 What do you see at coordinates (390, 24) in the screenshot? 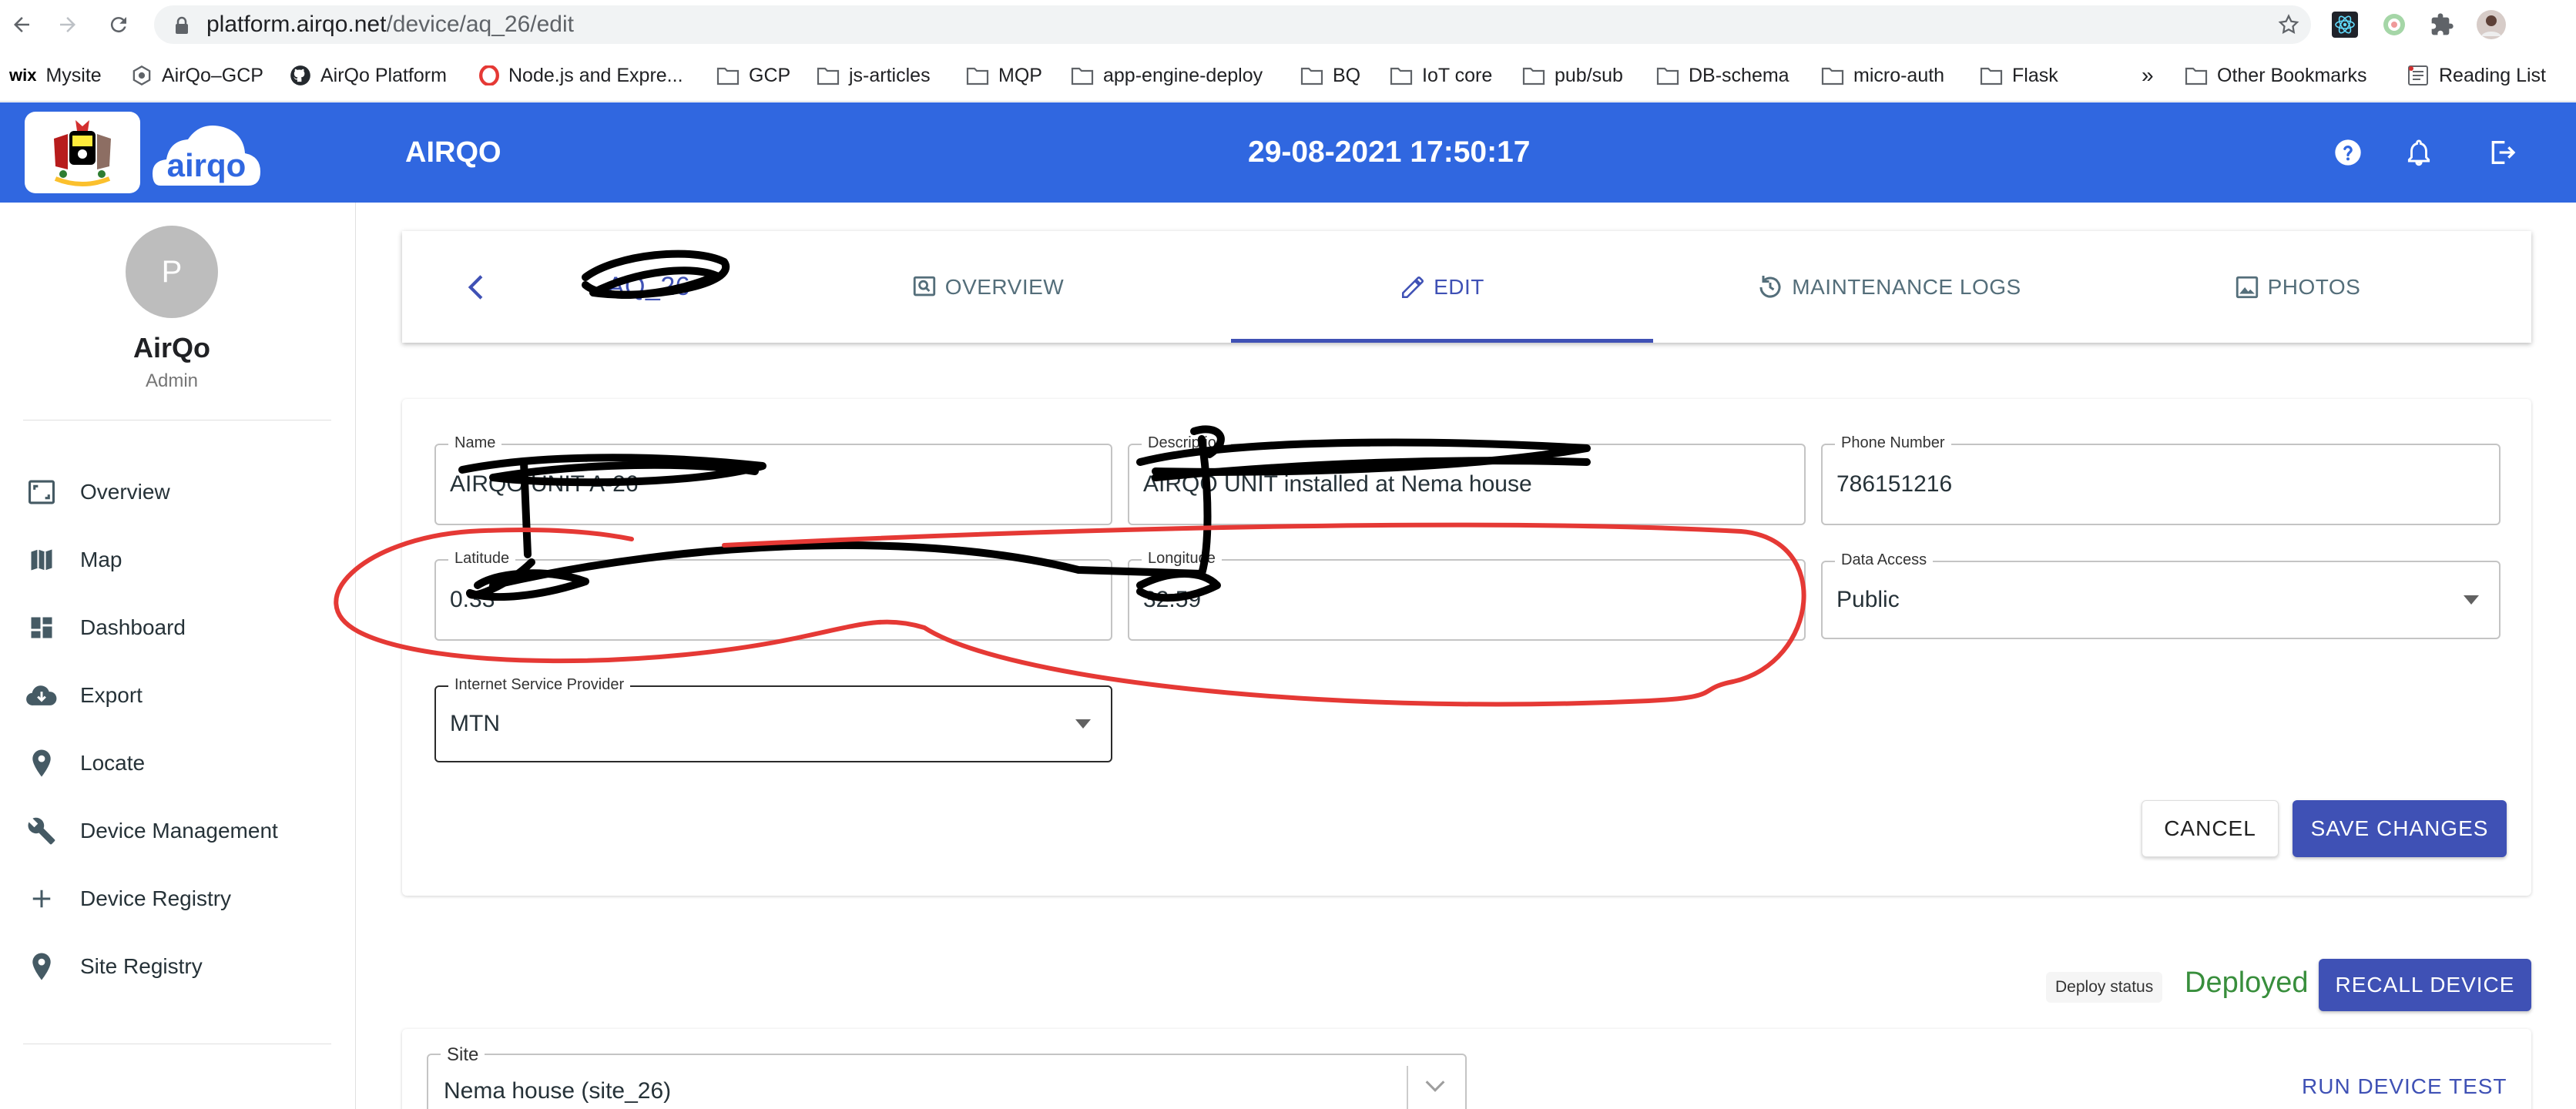
I see `url-text: platform.airqo.net/device/aq_26/edit` at bounding box center [390, 24].